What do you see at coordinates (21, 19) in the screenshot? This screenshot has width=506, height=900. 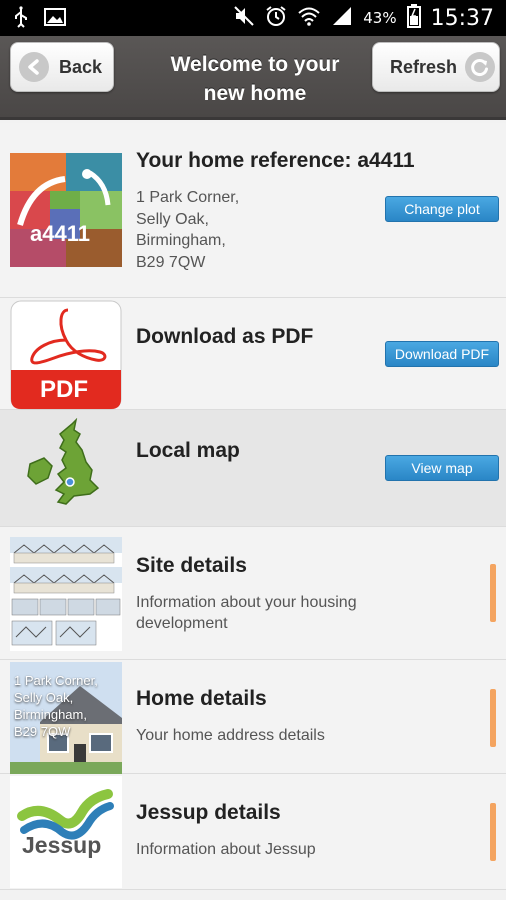 I see `usb-icon` at bounding box center [21, 19].